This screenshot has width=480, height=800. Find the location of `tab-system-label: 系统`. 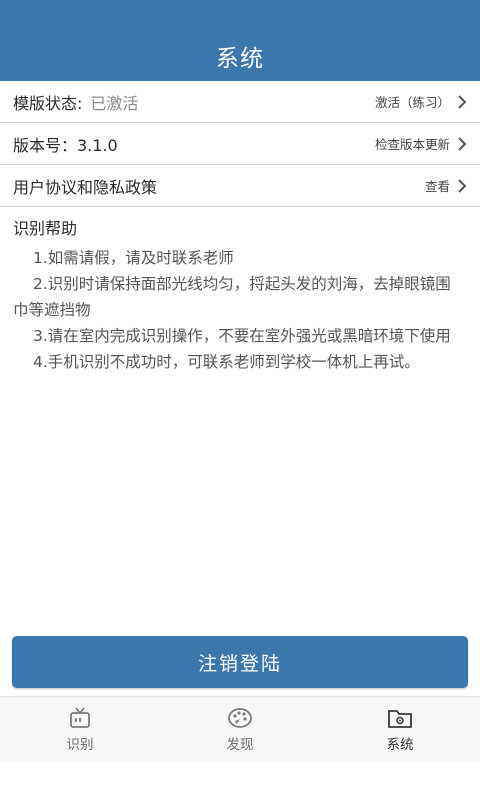

tab-system-label: 系统 is located at coordinates (400, 745).